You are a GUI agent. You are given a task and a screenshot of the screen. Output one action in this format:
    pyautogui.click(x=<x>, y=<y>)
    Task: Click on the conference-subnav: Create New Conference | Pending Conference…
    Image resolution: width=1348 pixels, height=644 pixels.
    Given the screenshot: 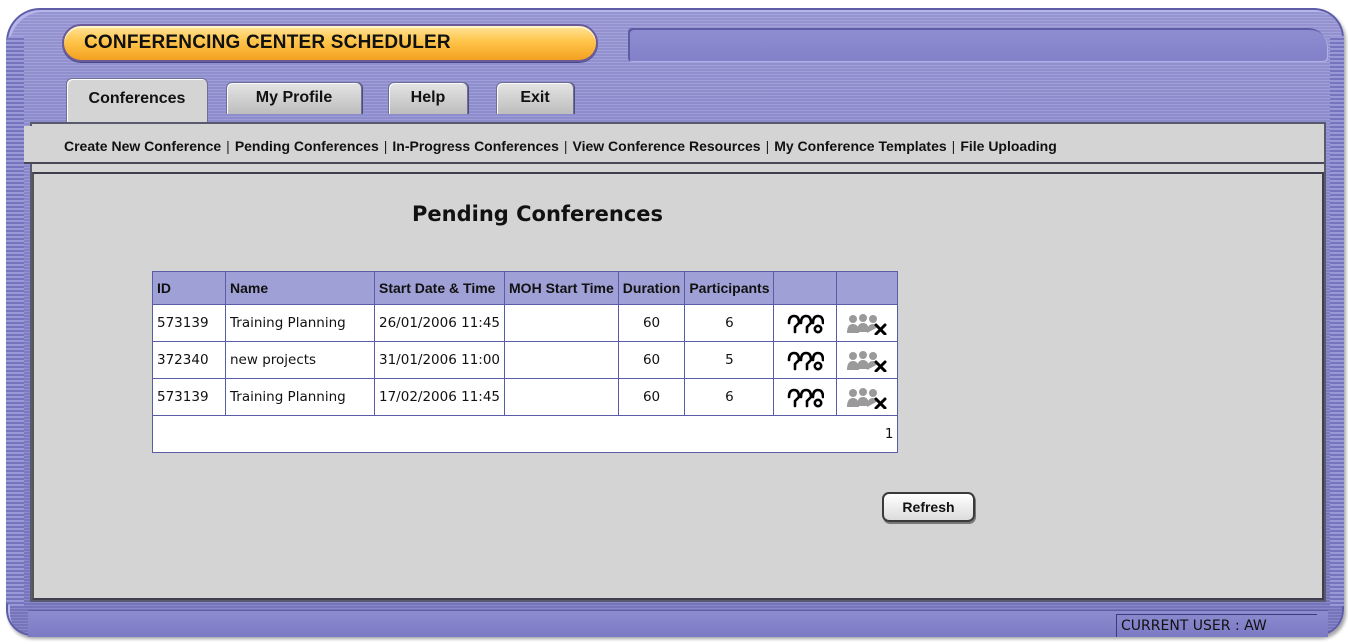 What is the action you would take?
    pyautogui.click(x=674, y=145)
    